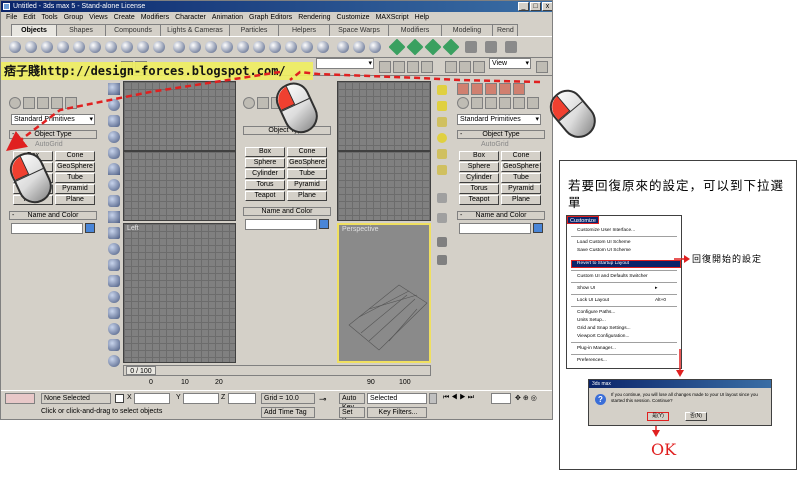  Describe the element at coordinates (658, 416) in the screenshot. I see `dialog-yes-button: 是(Y)` at that location.